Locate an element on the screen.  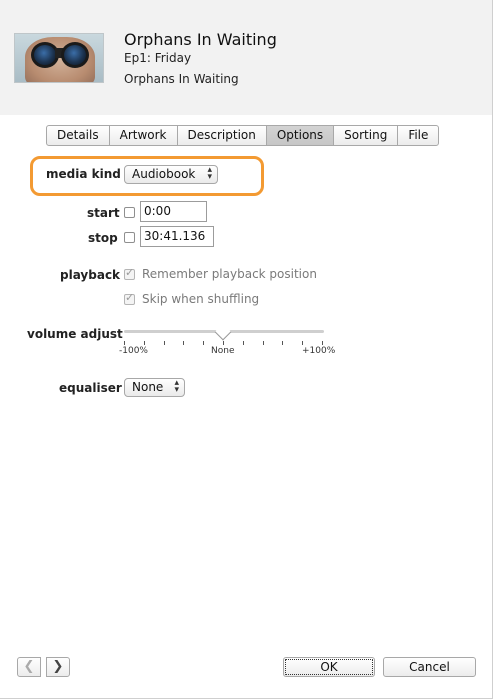
remember-position-label: Remember playback position is located at coordinates (229, 274).